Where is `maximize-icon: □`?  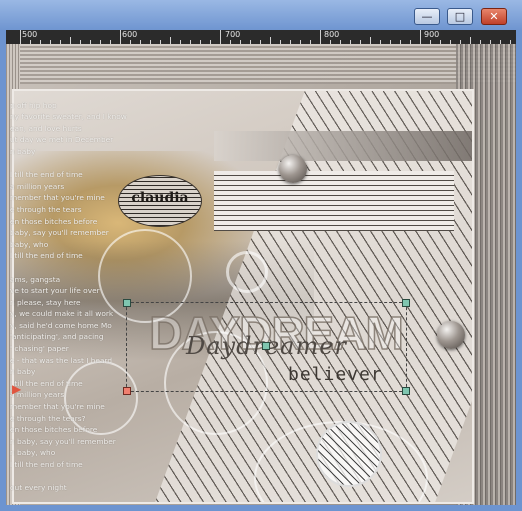
maximize-icon: □ is located at coordinates (460, 16).